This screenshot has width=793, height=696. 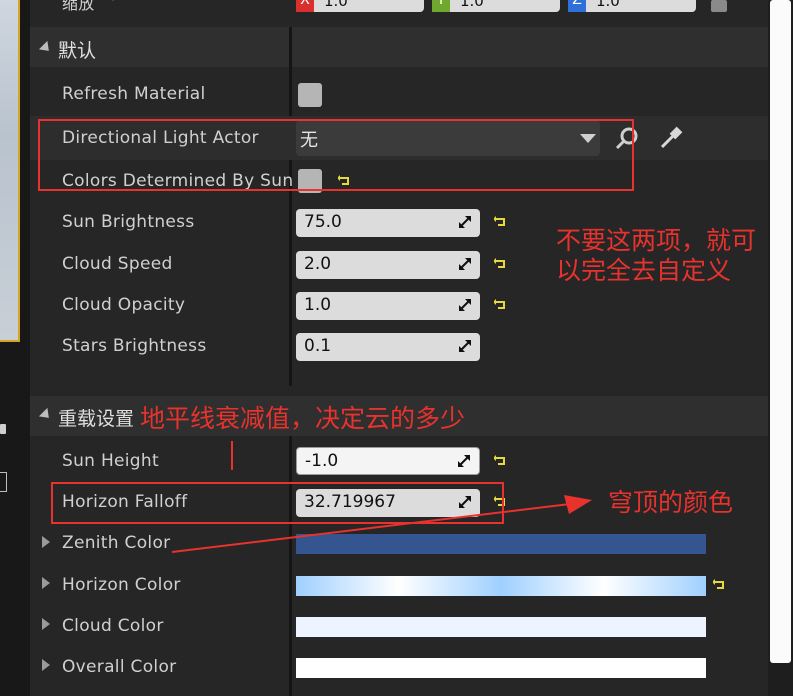 What do you see at coordinates (117, 264) in the screenshot?
I see `cloud-speed-label: Cloud Speed` at bounding box center [117, 264].